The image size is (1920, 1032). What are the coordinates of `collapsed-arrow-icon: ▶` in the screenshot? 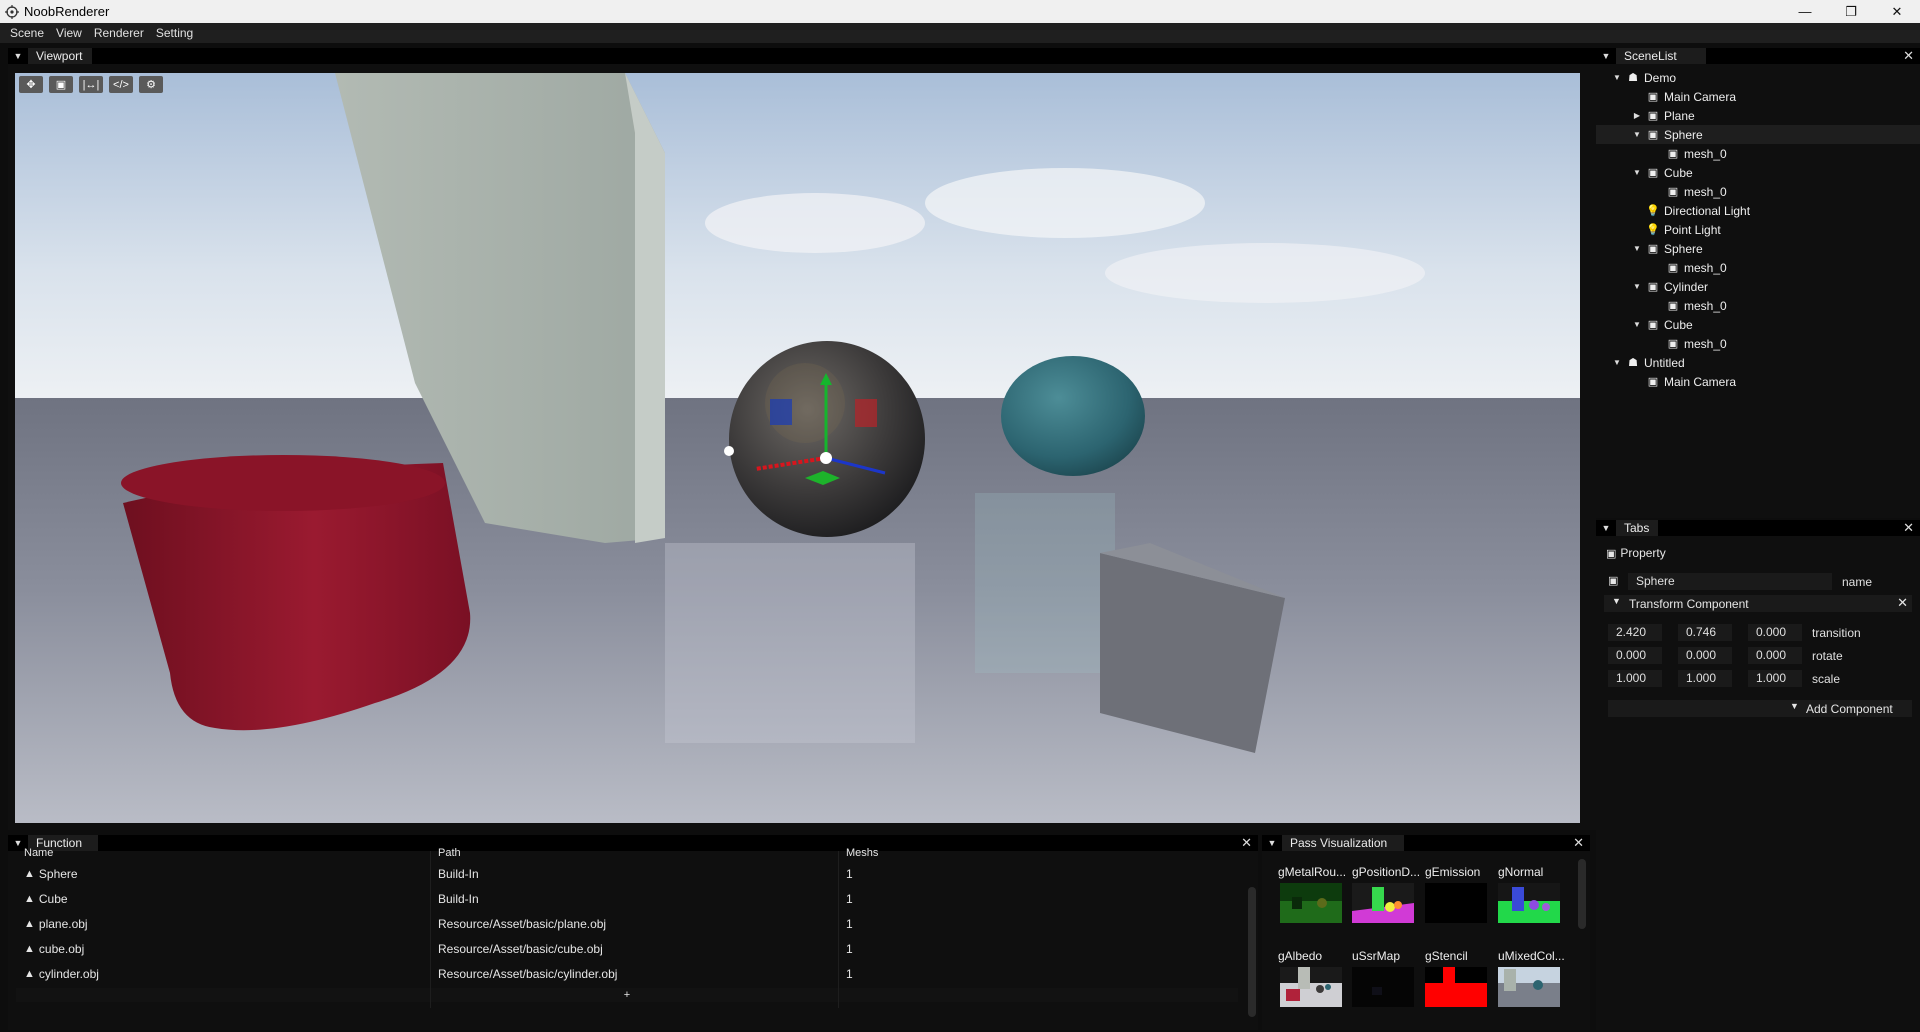 It's located at (1637, 115).